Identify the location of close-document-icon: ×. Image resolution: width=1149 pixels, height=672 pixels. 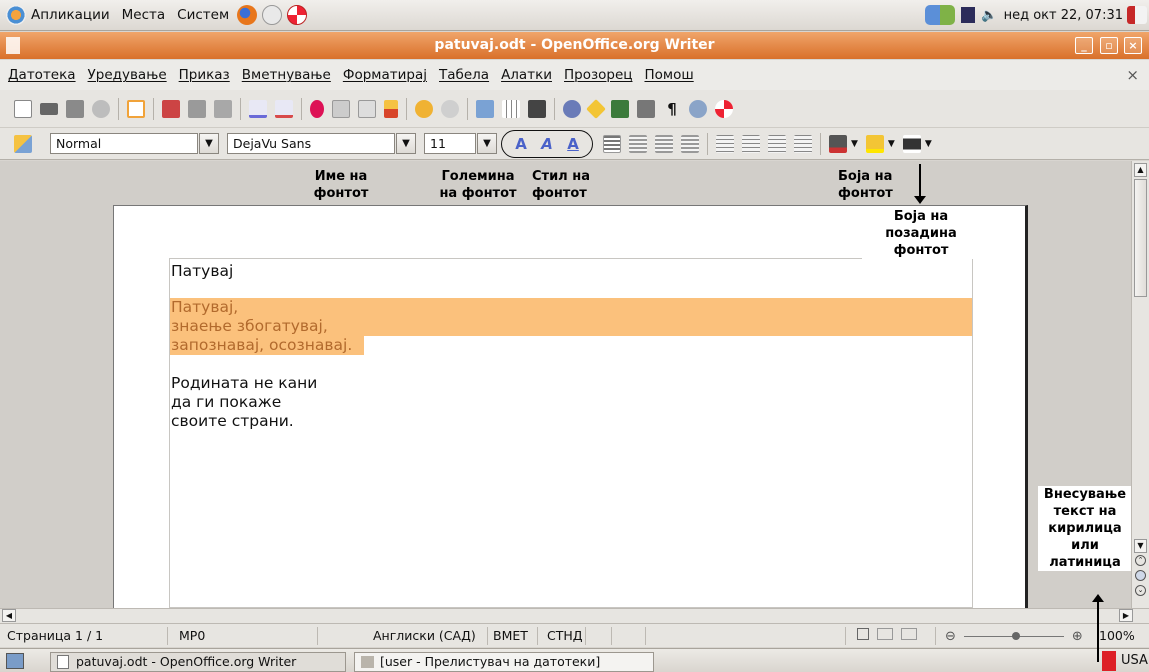
(1132, 75).